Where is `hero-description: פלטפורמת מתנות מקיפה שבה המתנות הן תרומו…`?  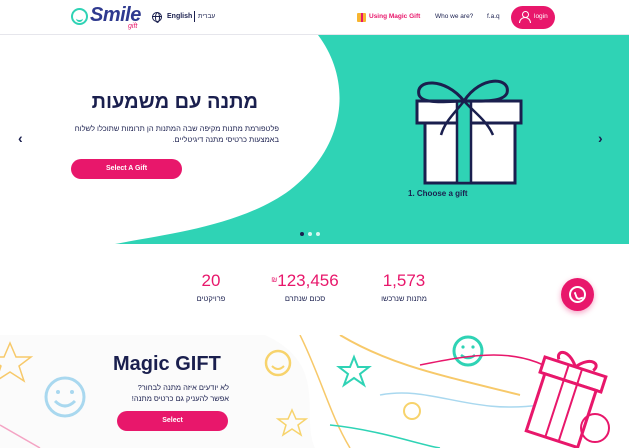 hero-description: פלטפורמת מתנות מקיפה שבה המתנות הן תרומו… is located at coordinates (176, 134).